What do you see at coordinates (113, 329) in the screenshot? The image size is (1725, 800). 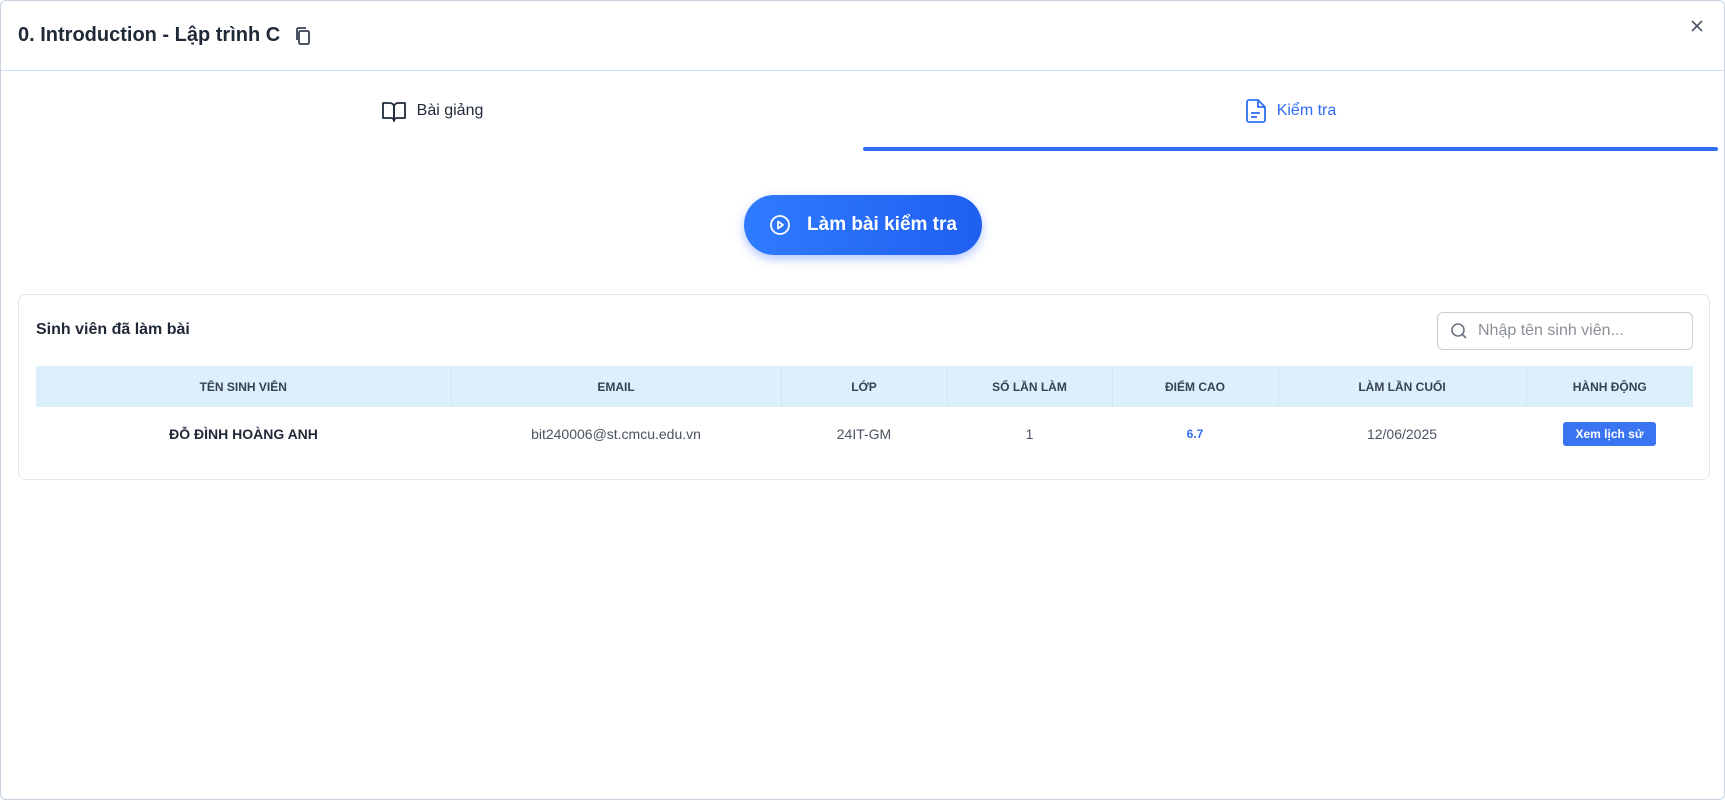 I see `card-title: Sinh viên đã làm bài` at bounding box center [113, 329].